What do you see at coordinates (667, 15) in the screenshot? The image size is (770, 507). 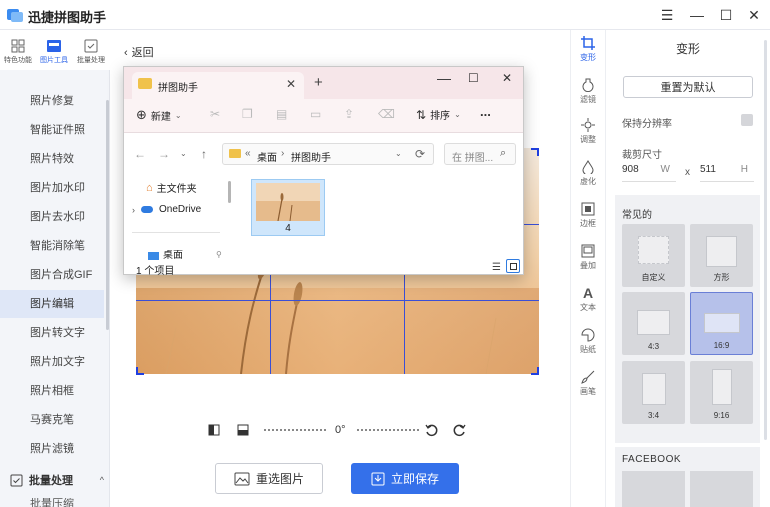 I see `menu-icon: ☰` at bounding box center [667, 15].